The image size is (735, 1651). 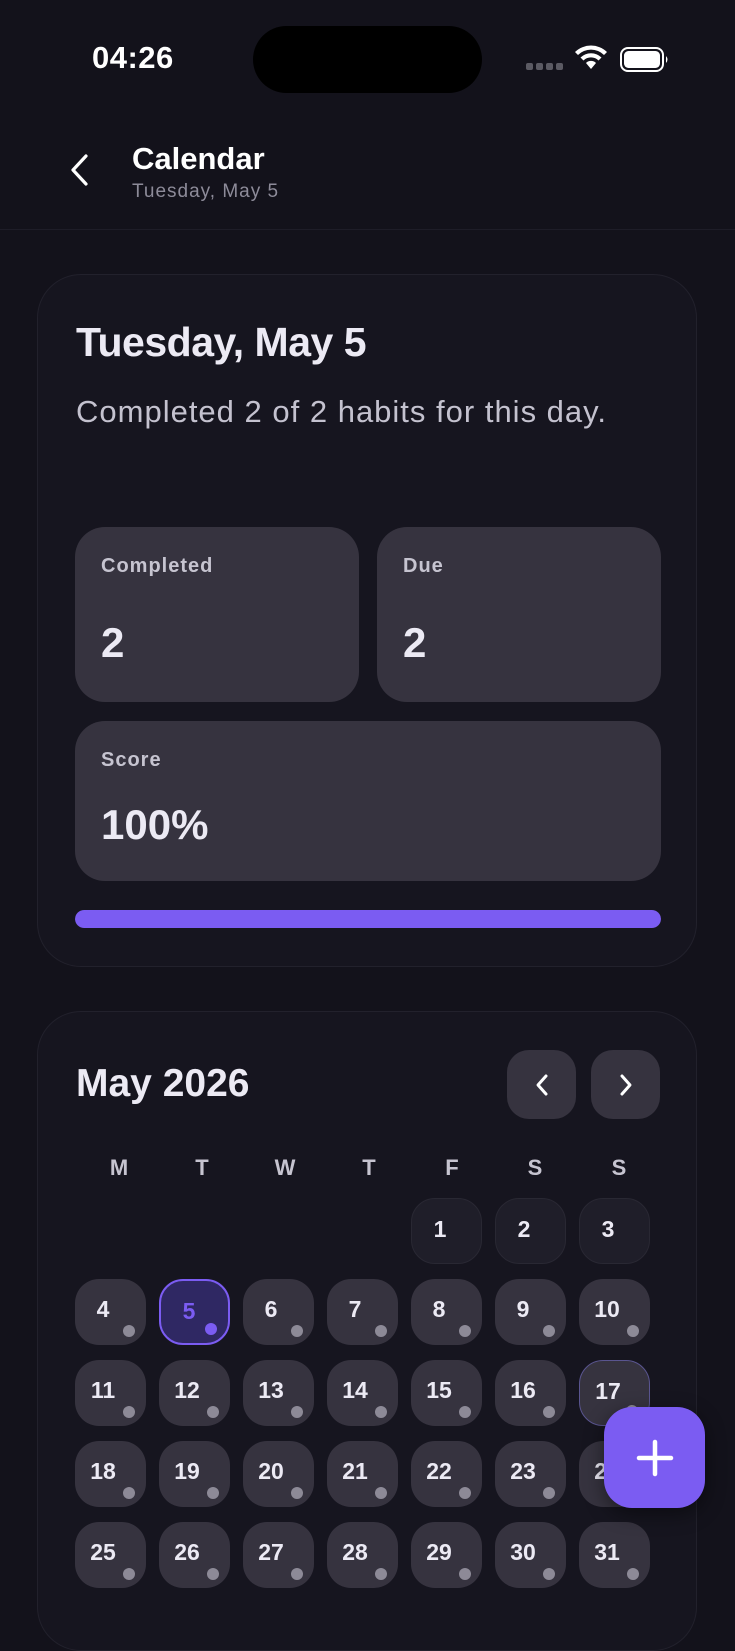 I want to click on calendar-day: 7, so click(x=362, y=1312).